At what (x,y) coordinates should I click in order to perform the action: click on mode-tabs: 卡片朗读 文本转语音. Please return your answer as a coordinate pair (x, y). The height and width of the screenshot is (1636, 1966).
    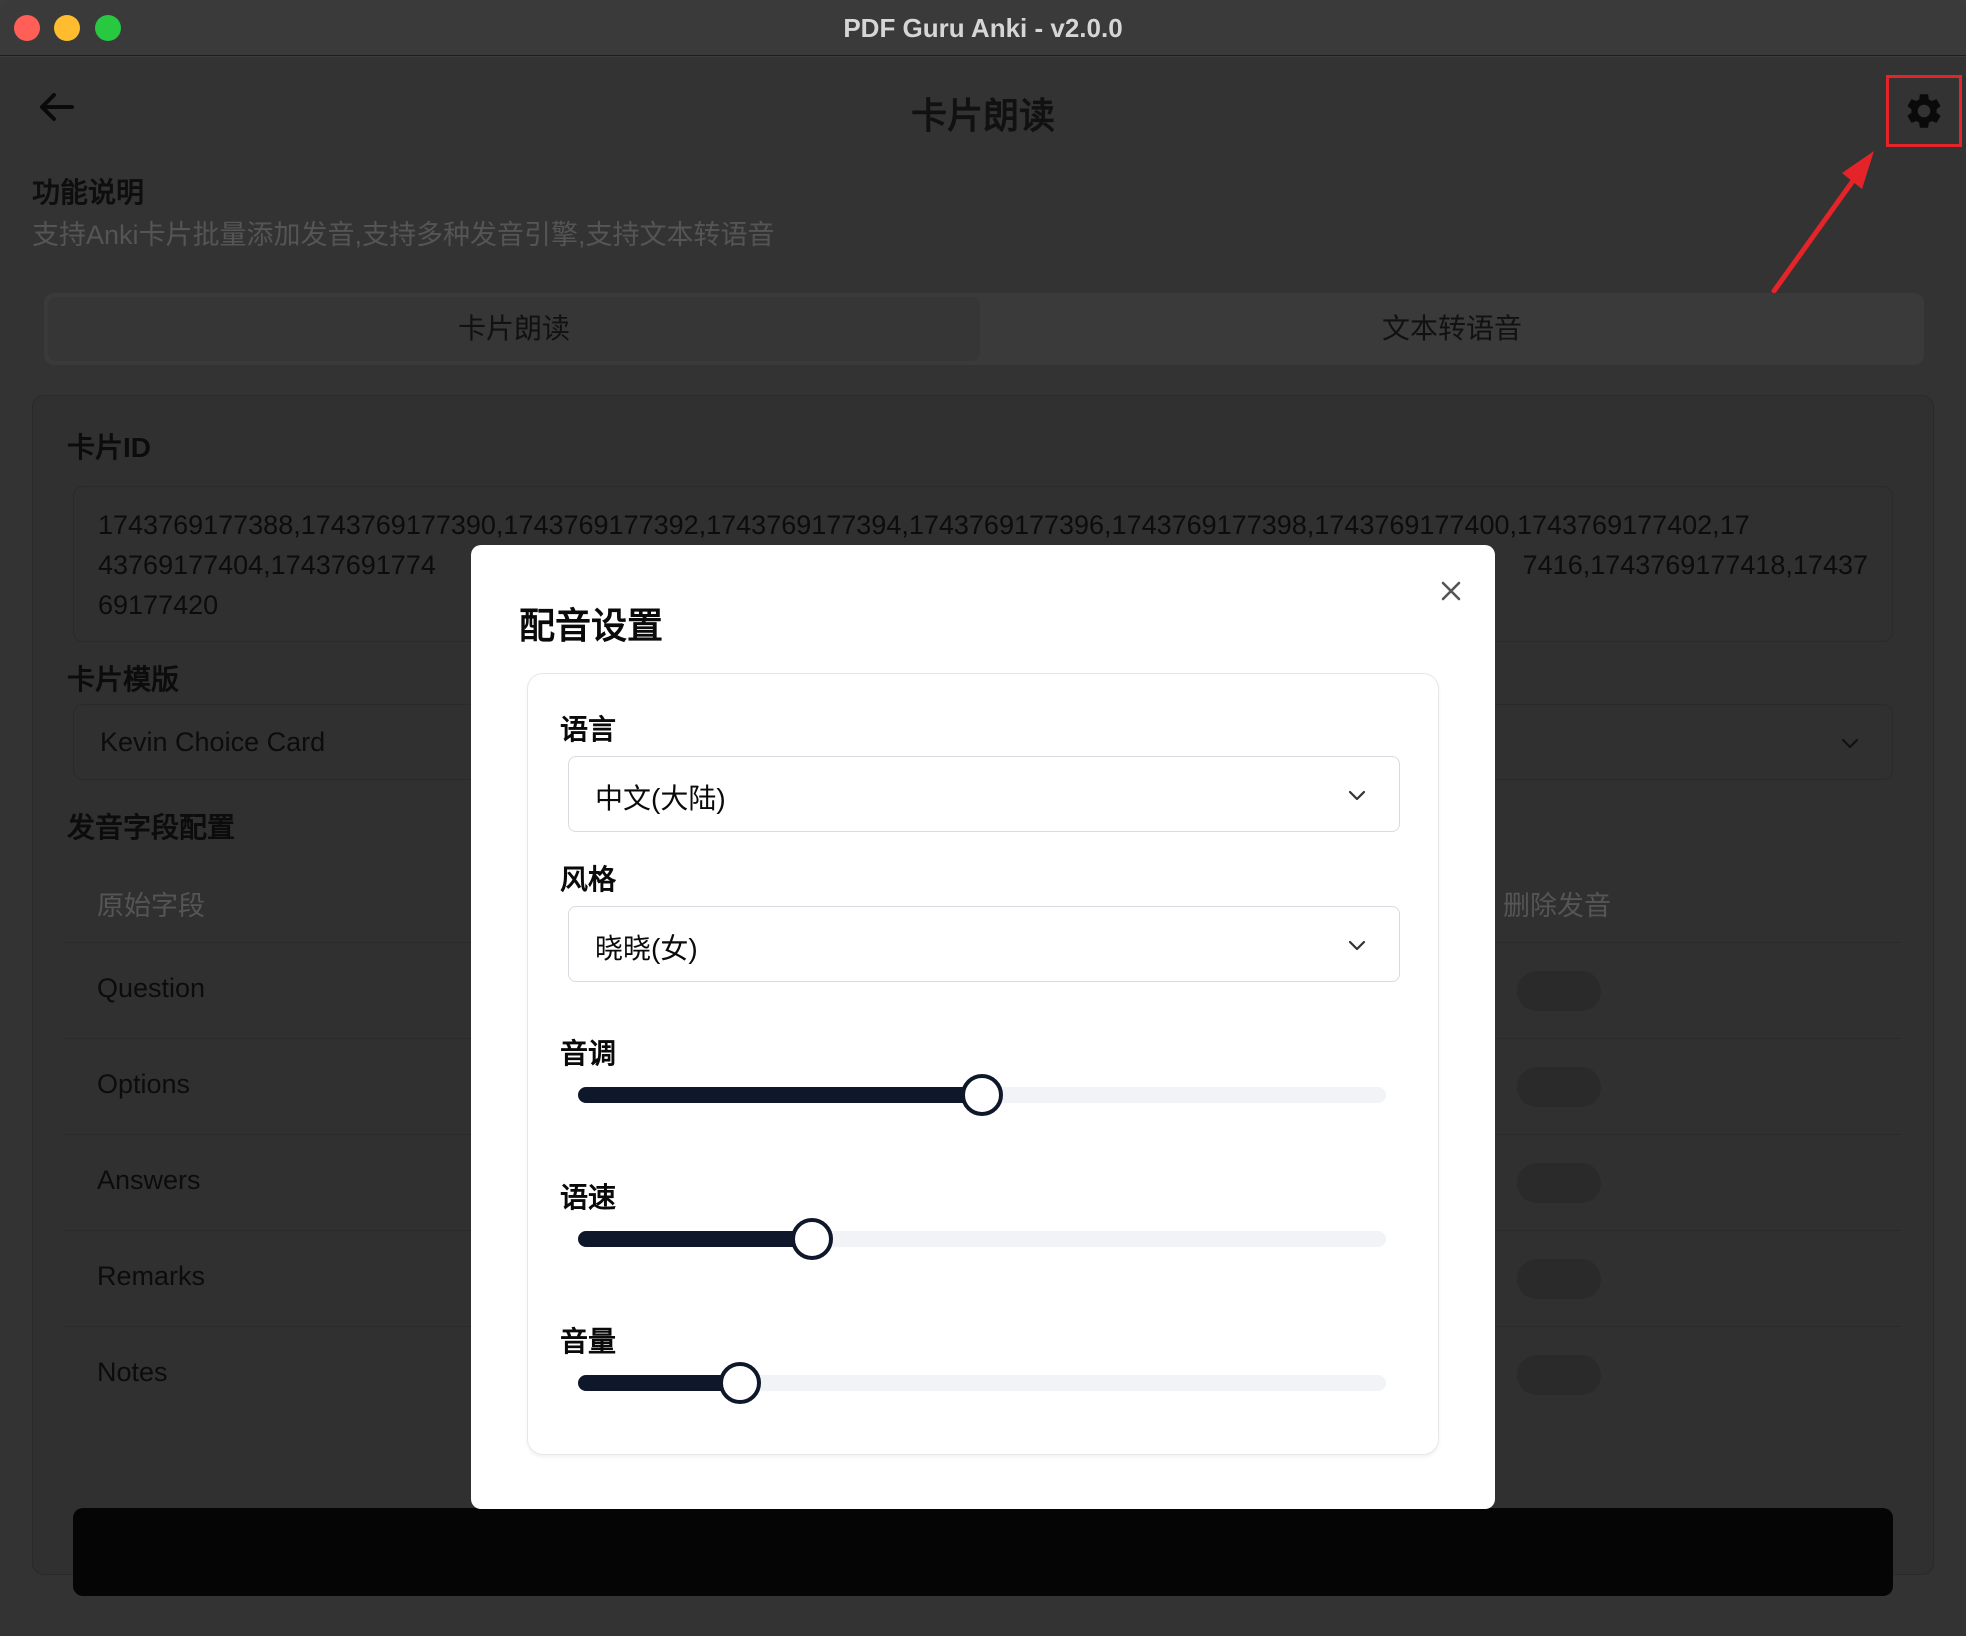
    Looking at the image, I should click on (984, 329).